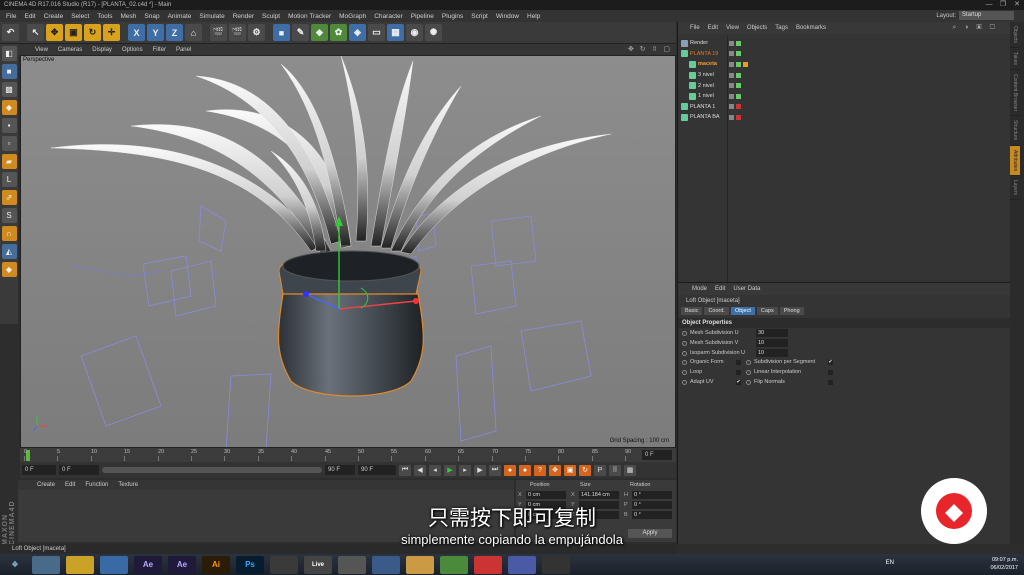 This screenshot has width=1024, height=575. What do you see at coordinates (721, 117) in the screenshot?
I see `object-row-planta-ba: PLANTA BA` at bounding box center [721, 117].